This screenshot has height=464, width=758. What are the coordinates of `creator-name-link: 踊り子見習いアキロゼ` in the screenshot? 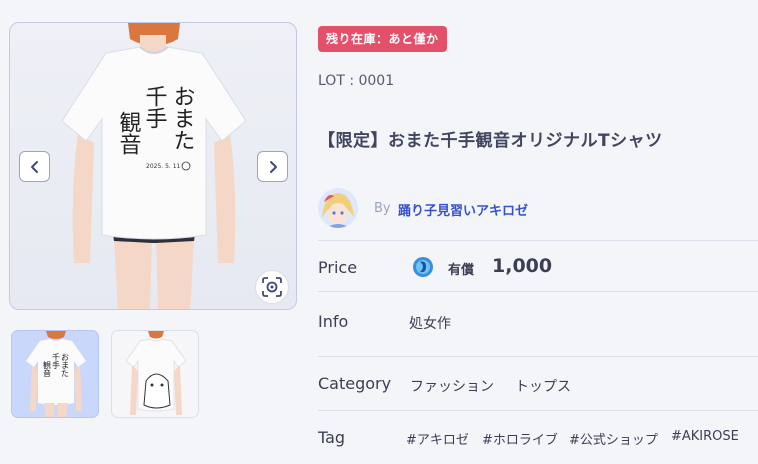 It's located at (463, 209).